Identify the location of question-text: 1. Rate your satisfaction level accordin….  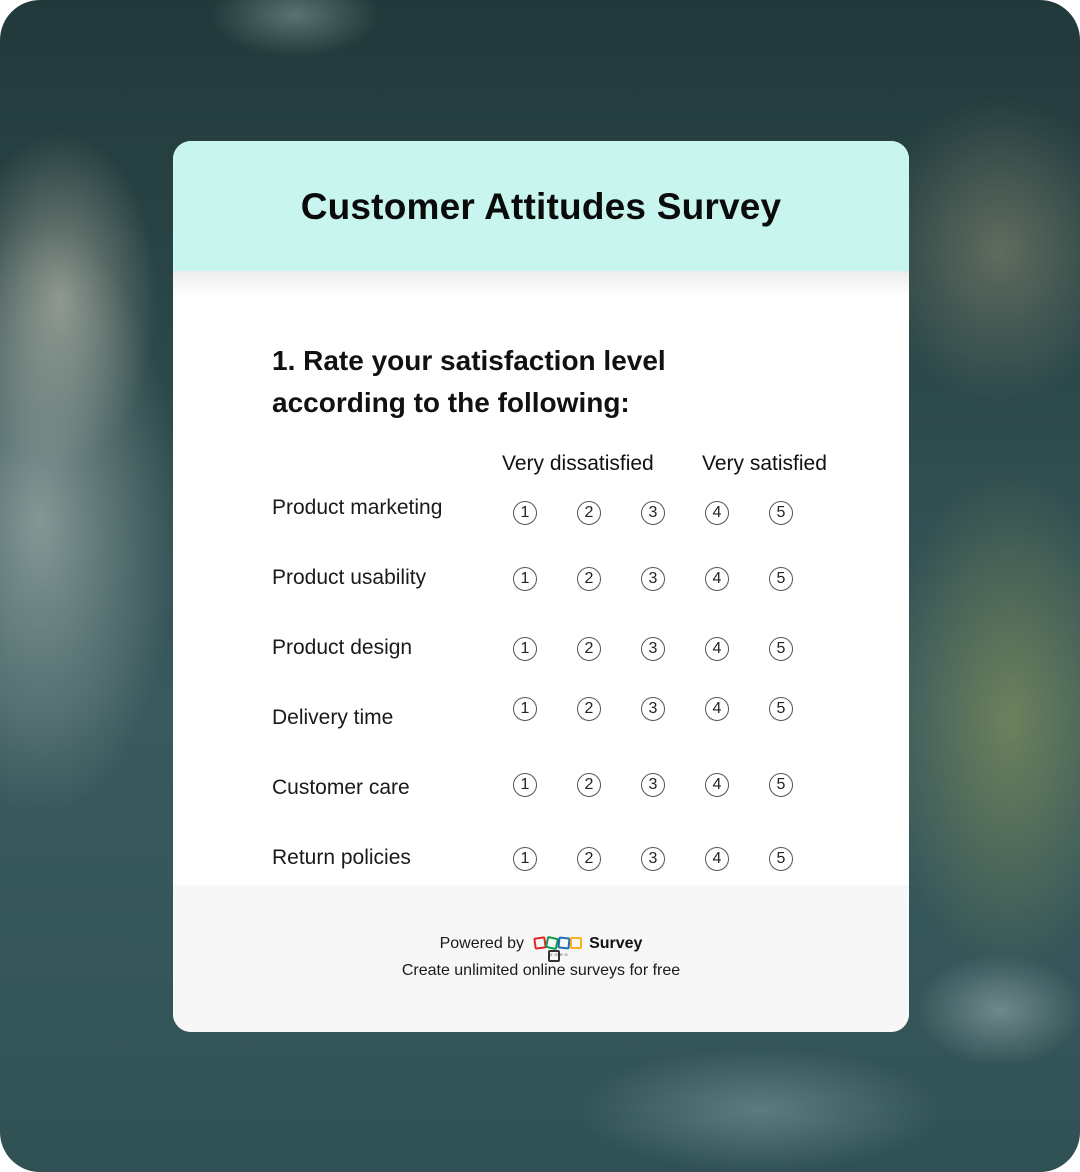
(469, 381).